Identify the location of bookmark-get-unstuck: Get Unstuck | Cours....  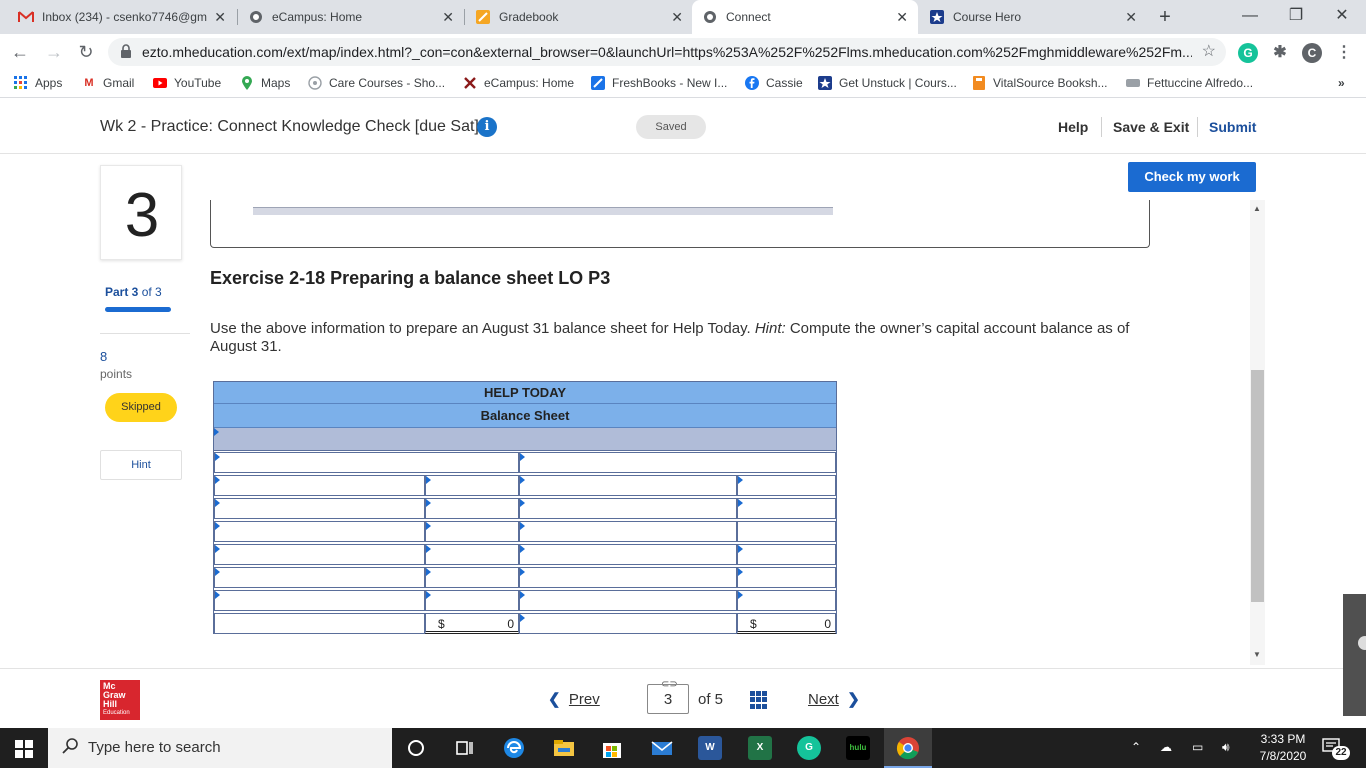
(887, 83).